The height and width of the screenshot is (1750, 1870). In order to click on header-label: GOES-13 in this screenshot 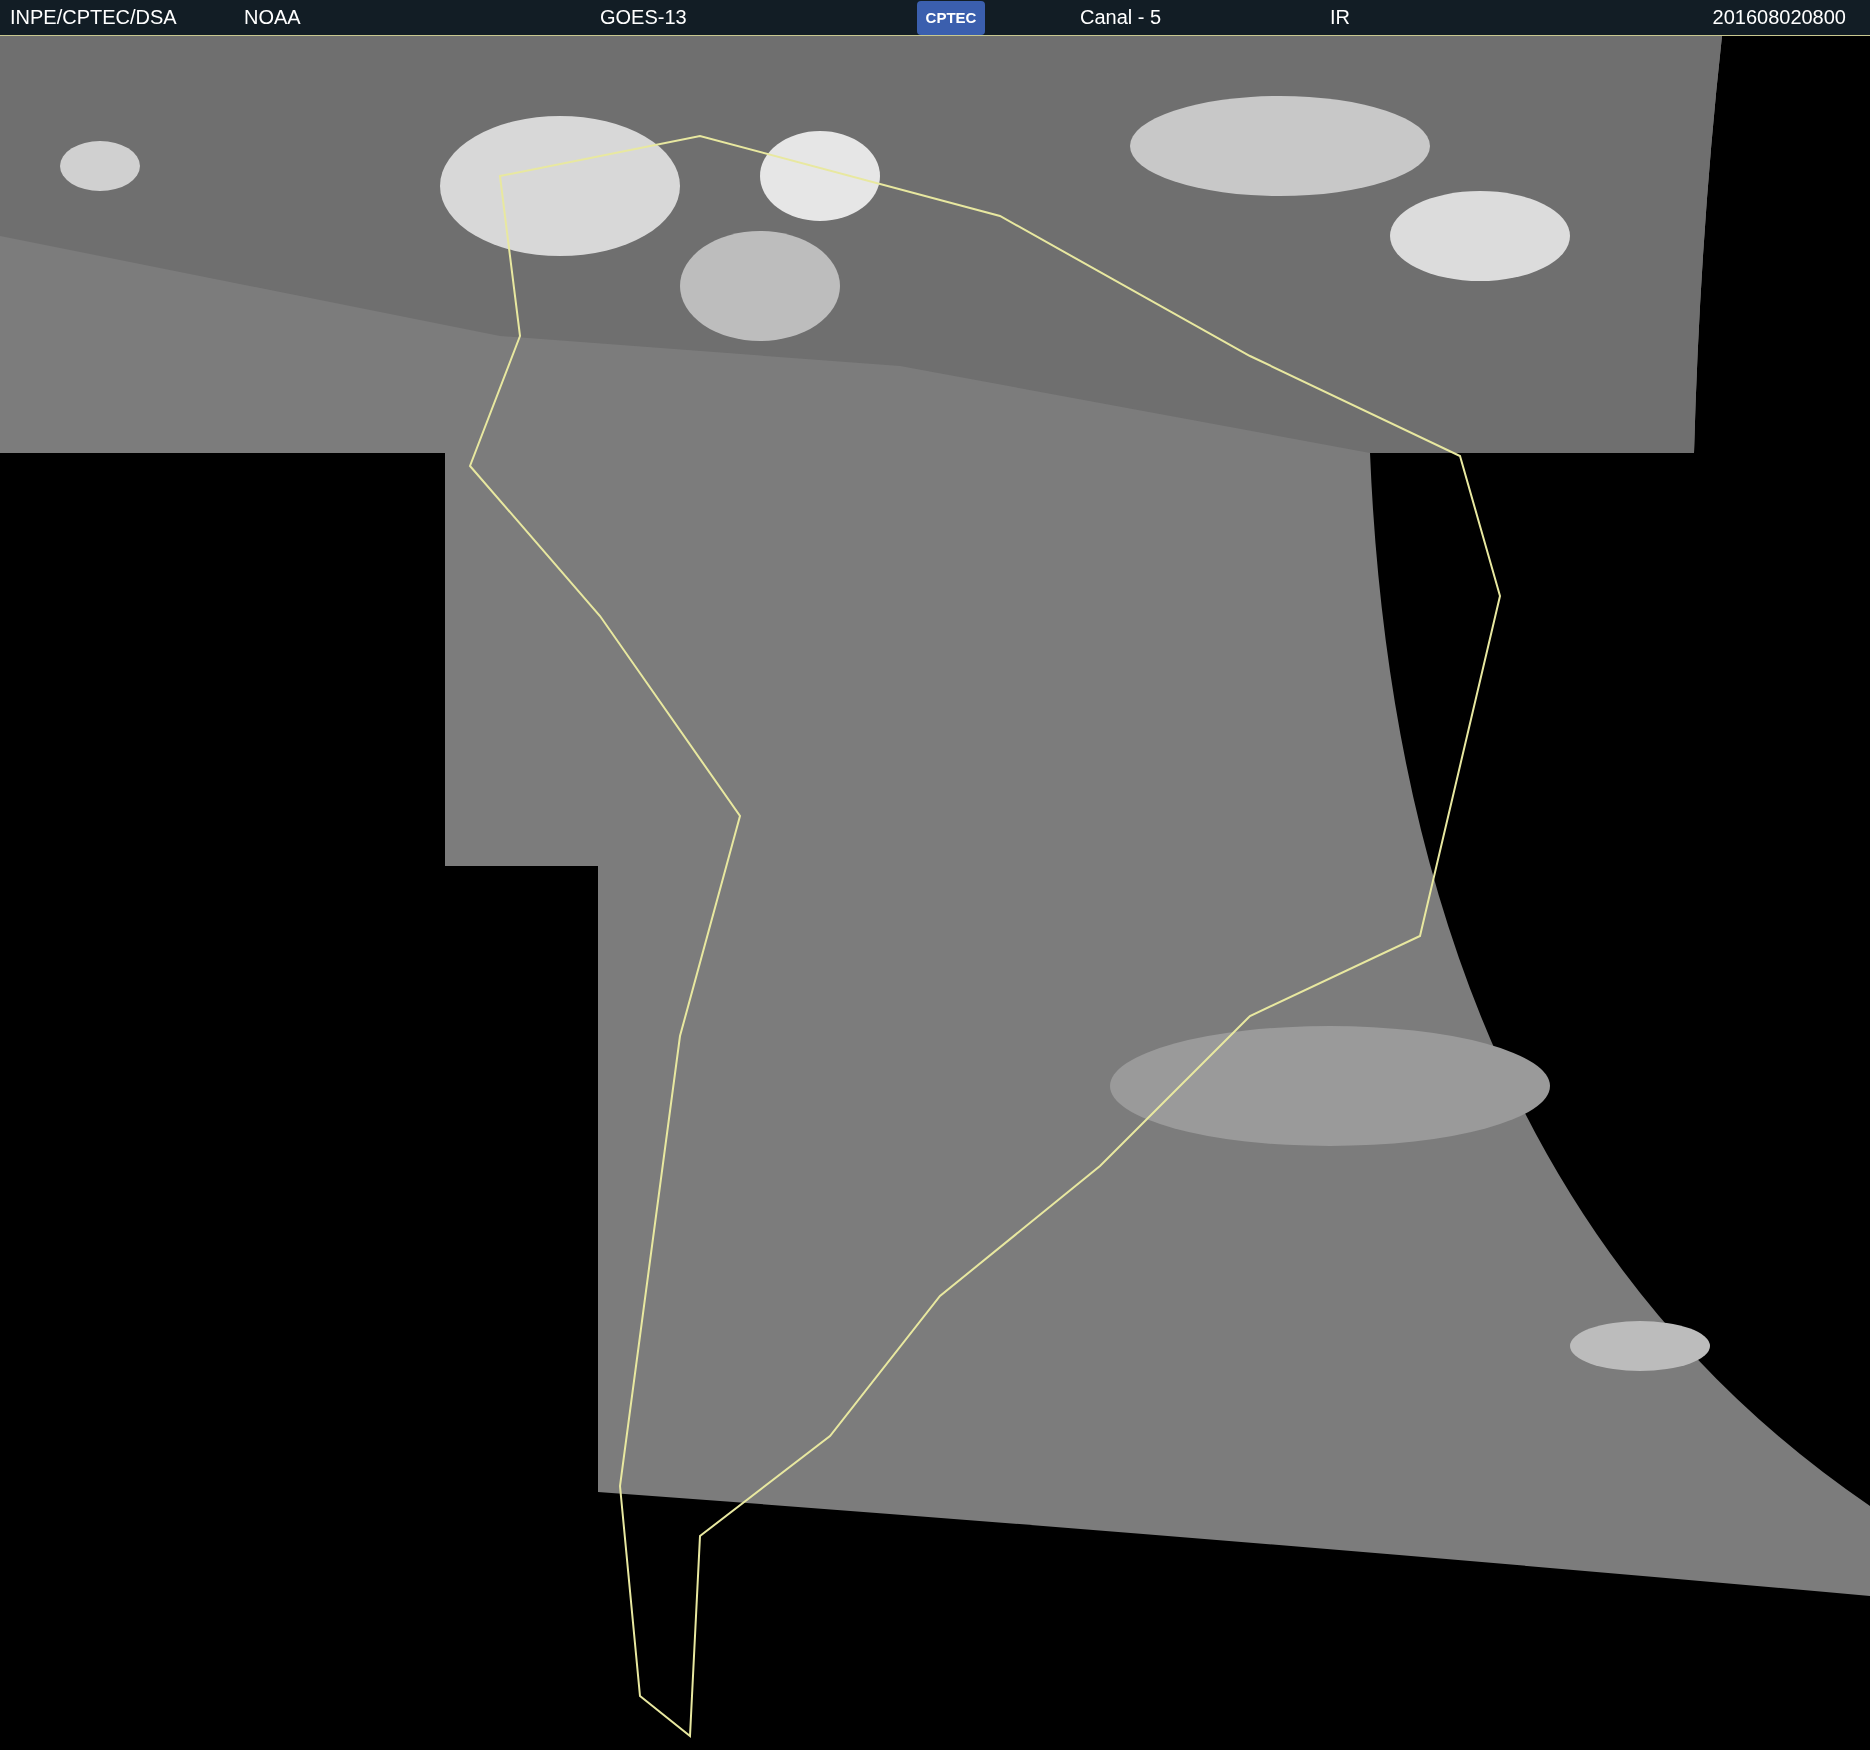, I will do `click(643, 17)`.